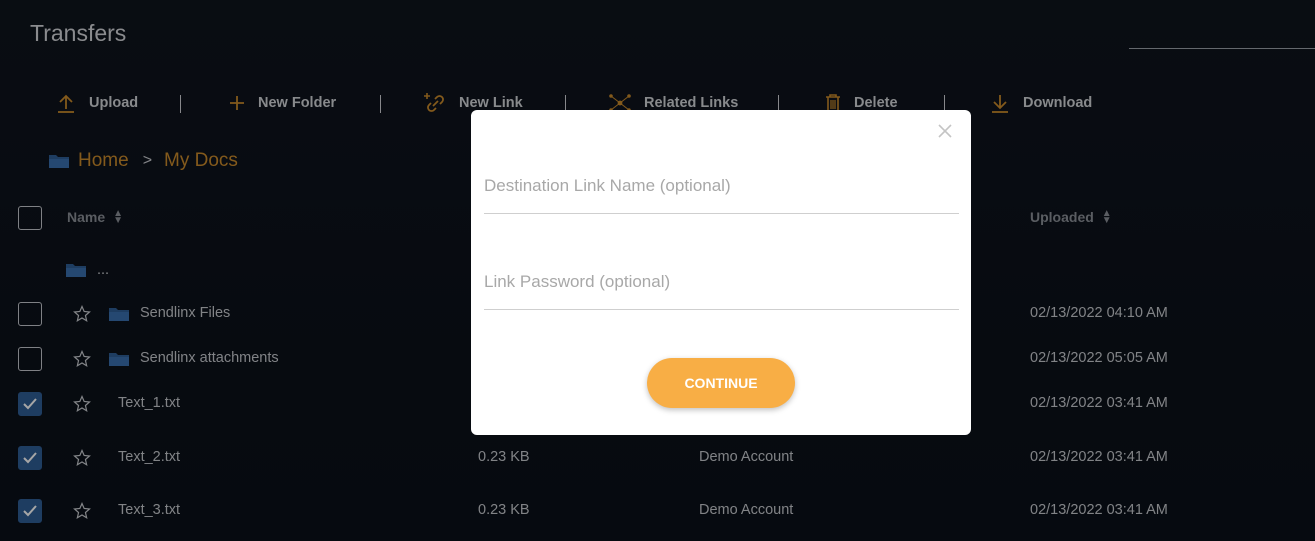 The width and height of the screenshot is (1315, 541). I want to click on link-name-field, so click(721, 186).